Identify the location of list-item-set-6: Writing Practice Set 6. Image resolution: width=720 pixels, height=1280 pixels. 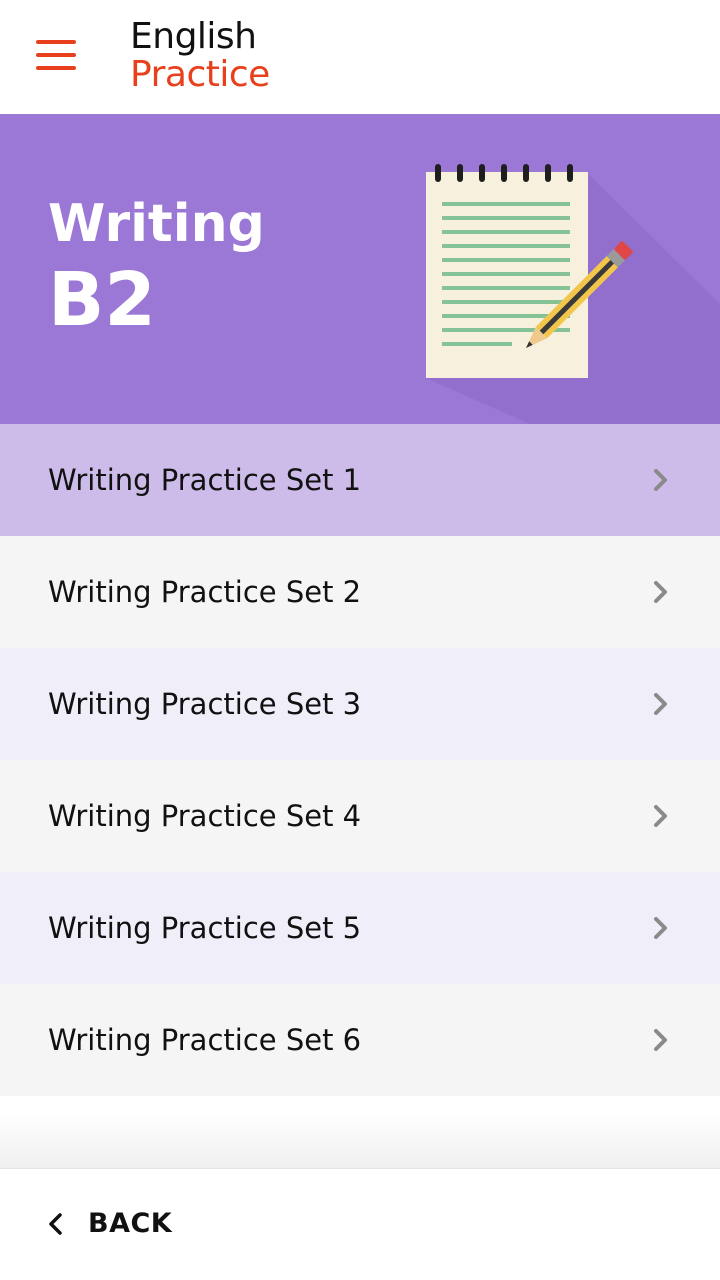
(360, 1040).